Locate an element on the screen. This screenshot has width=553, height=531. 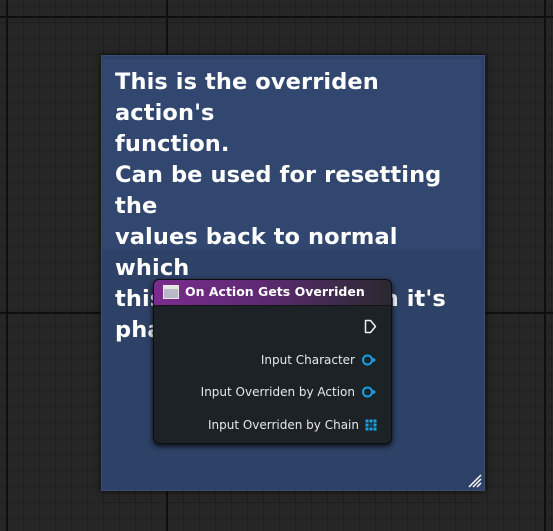
pin-label: Input Character is located at coordinates (307, 360).